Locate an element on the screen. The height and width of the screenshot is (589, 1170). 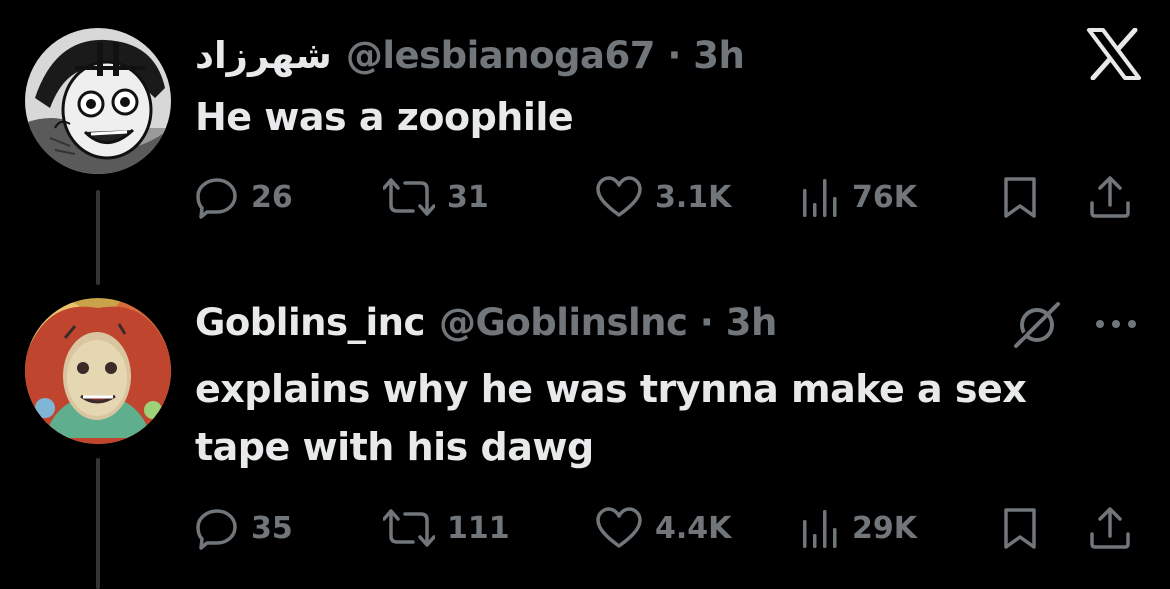
like-count: 4.4K is located at coordinates (693, 528).